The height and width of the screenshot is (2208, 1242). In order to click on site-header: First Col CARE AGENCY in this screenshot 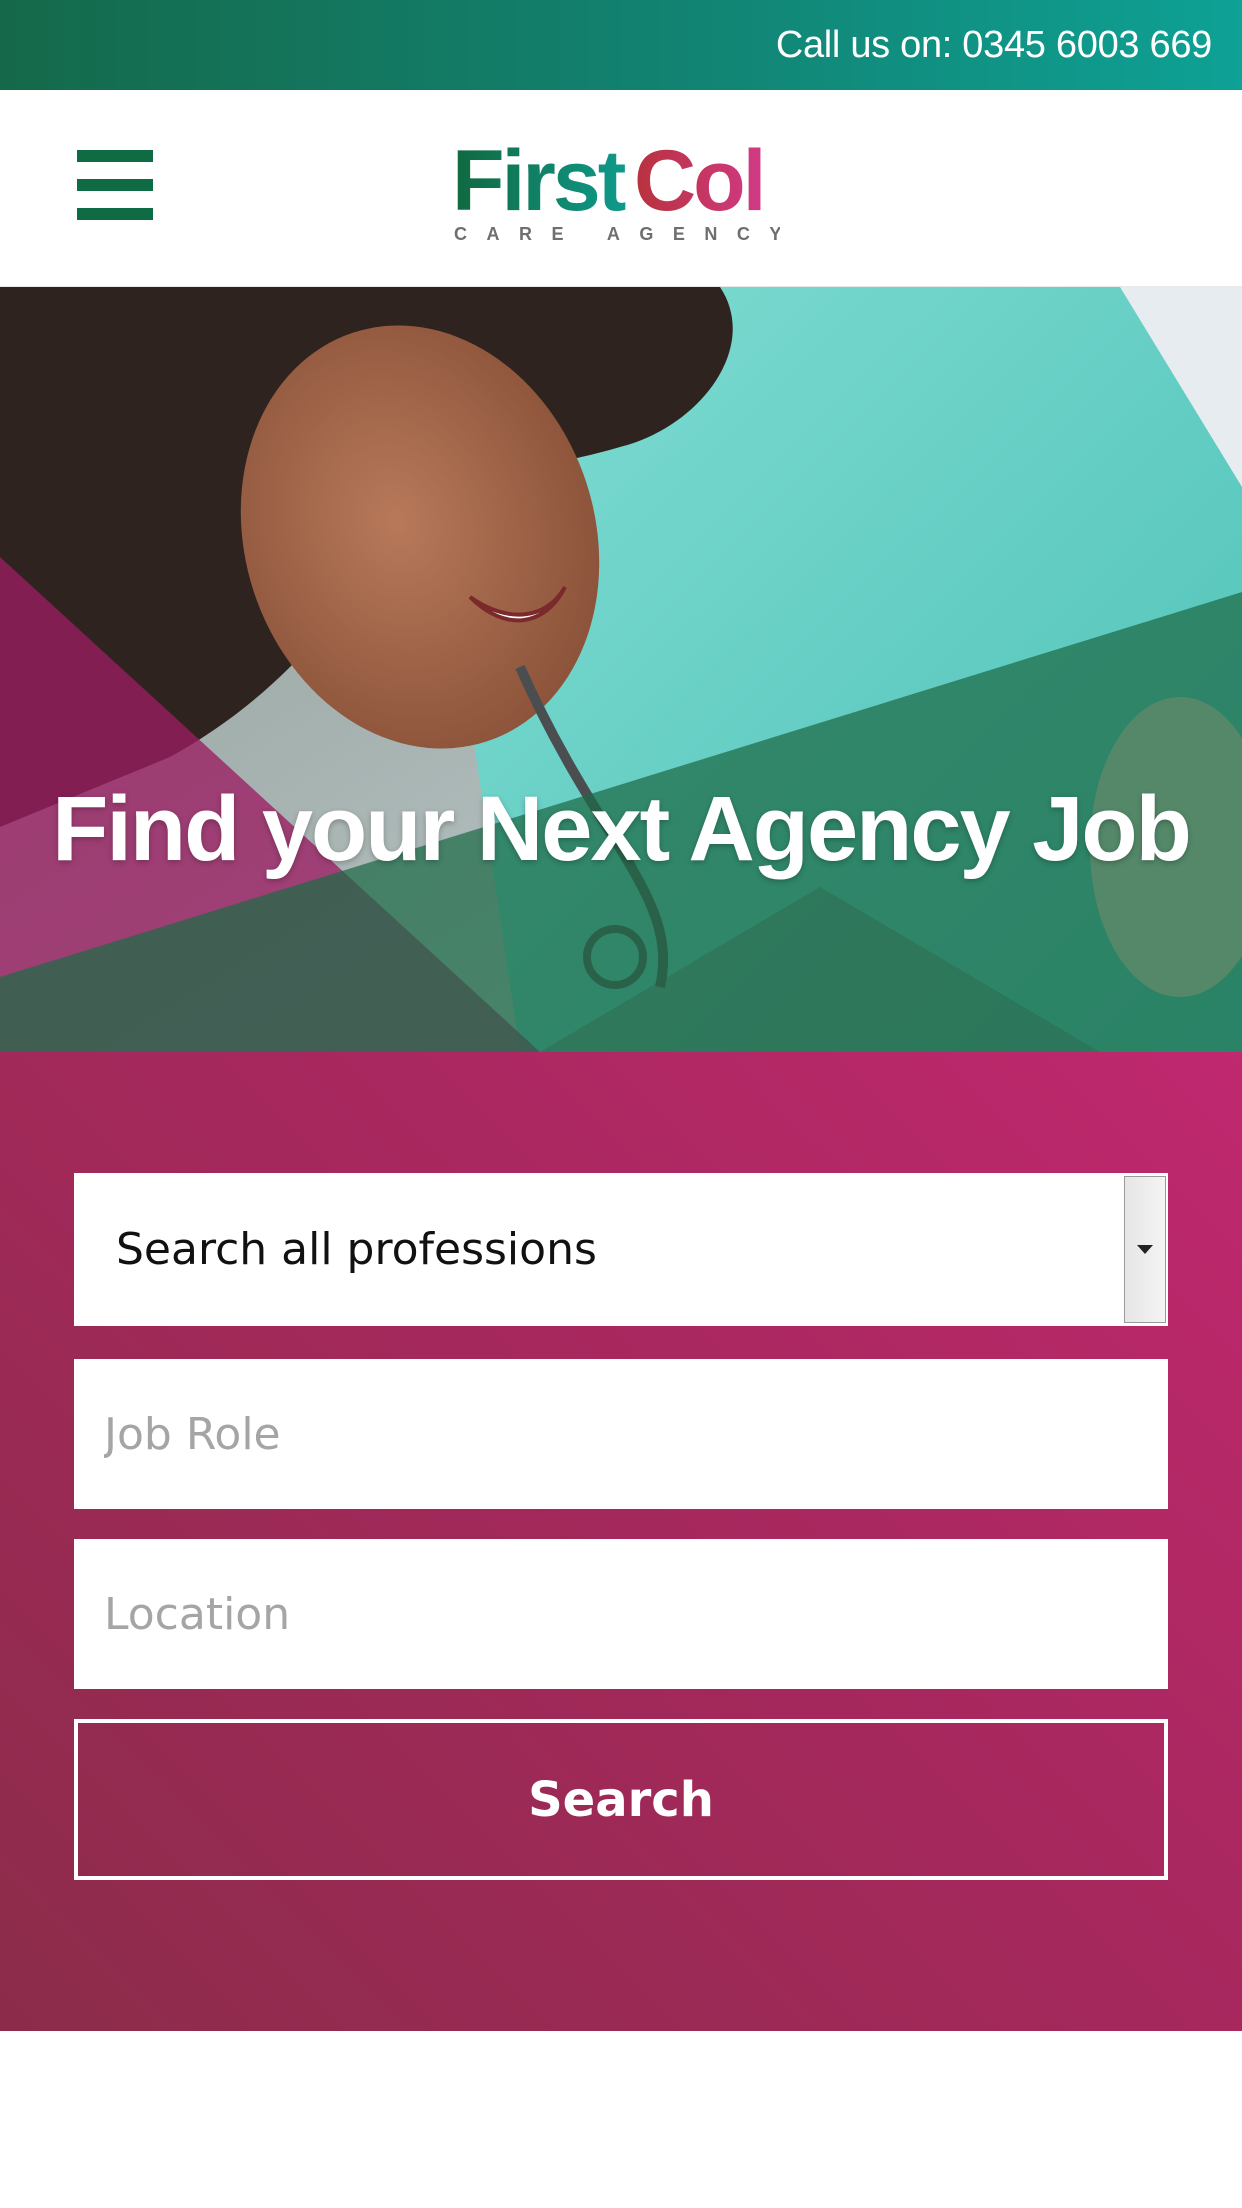, I will do `click(621, 188)`.